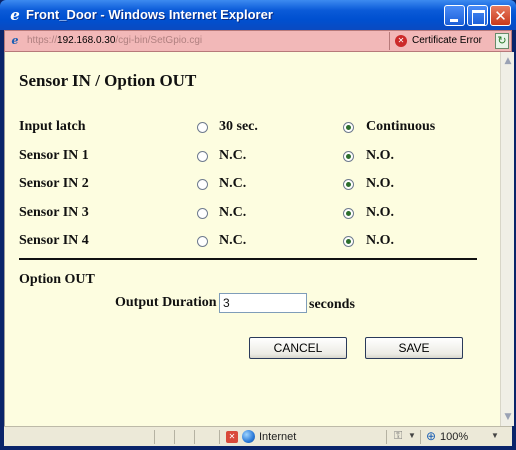  What do you see at coordinates (400, 127) in the screenshot?
I see `input-latch-continuous-label: Continuous` at bounding box center [400, 127].